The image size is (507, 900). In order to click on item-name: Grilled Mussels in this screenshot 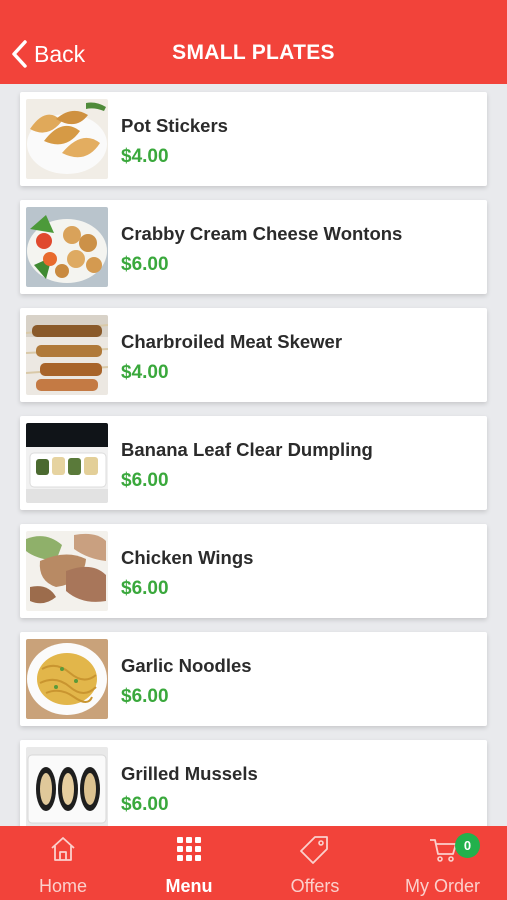, I will do `click(189, 773)`.